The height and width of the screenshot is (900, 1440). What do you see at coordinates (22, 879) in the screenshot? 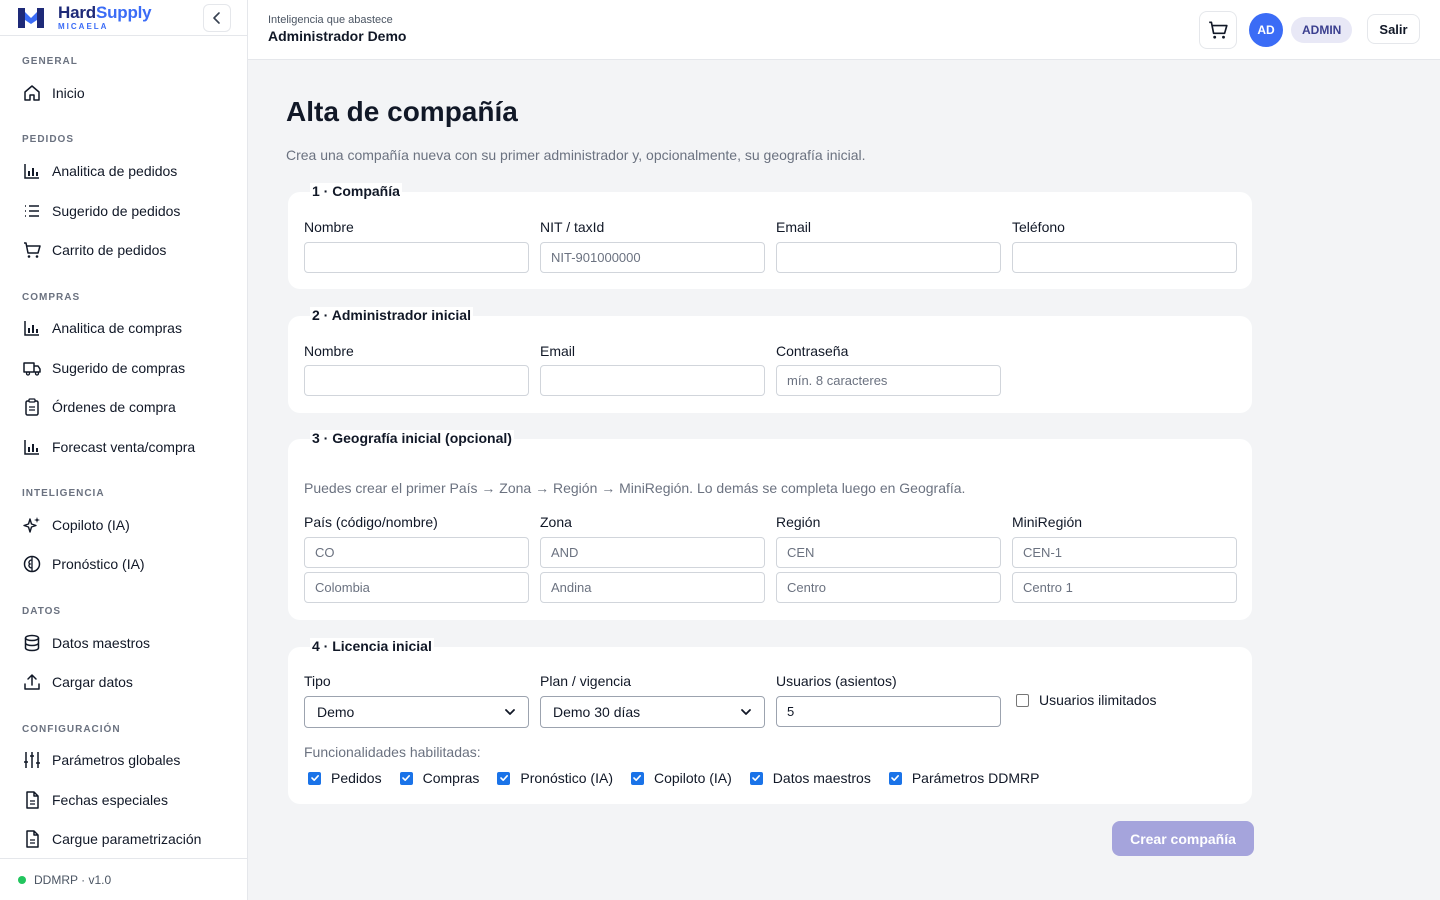
I see `status-dot-icon` at bounding box center [22, 879].